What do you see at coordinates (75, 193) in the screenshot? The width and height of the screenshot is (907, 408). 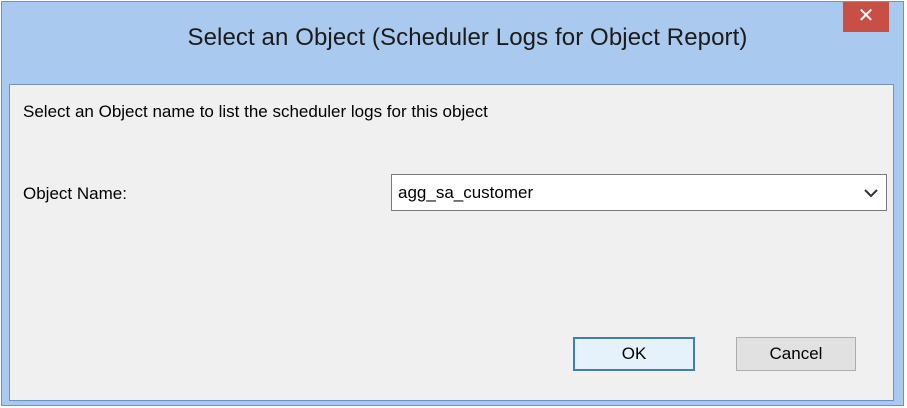 I see `object-name-label: Object Name:` at bounding box center [75, 193].